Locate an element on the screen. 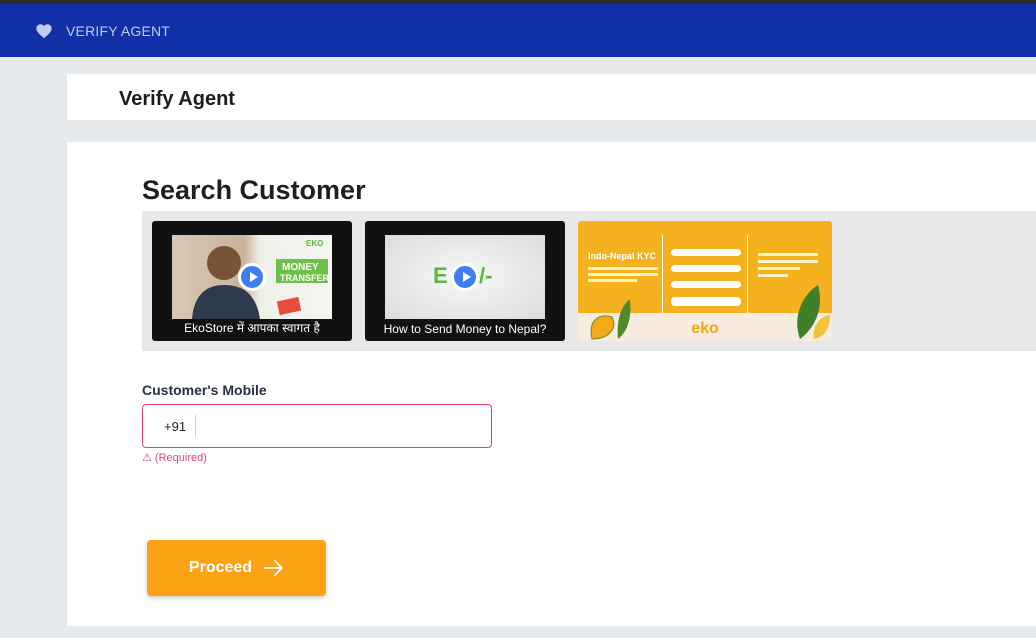 The height and width of the screenshot is (638, 1036). video-caption: How to Send Money to Nepal? is located at coordinates (465, 329).